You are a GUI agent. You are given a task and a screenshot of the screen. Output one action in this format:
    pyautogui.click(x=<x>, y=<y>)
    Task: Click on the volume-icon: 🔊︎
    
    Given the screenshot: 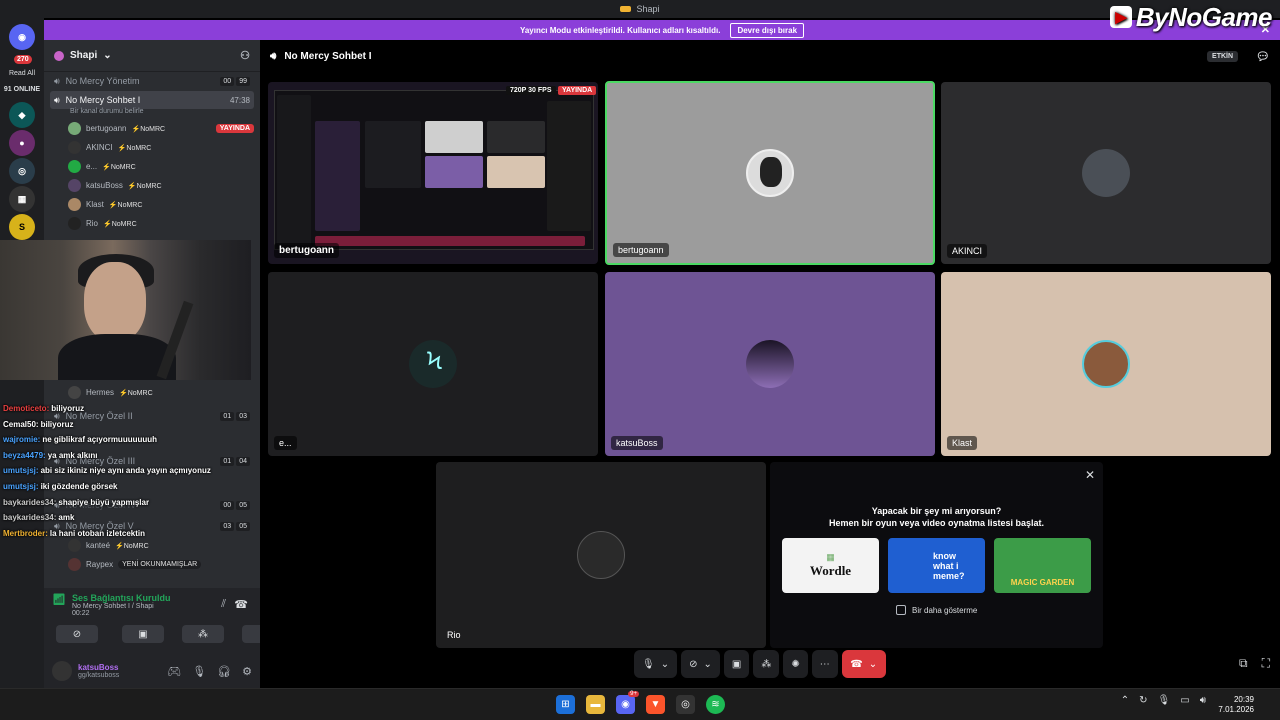 What is the action you would take?
    pyautogui.click(x=1203, y=700)
    